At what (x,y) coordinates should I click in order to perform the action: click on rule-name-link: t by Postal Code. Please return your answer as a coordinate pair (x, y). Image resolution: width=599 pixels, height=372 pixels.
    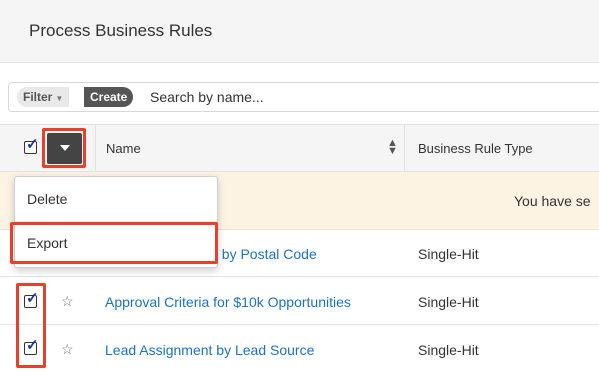
    Looking at the image, I should click on (265, 254).